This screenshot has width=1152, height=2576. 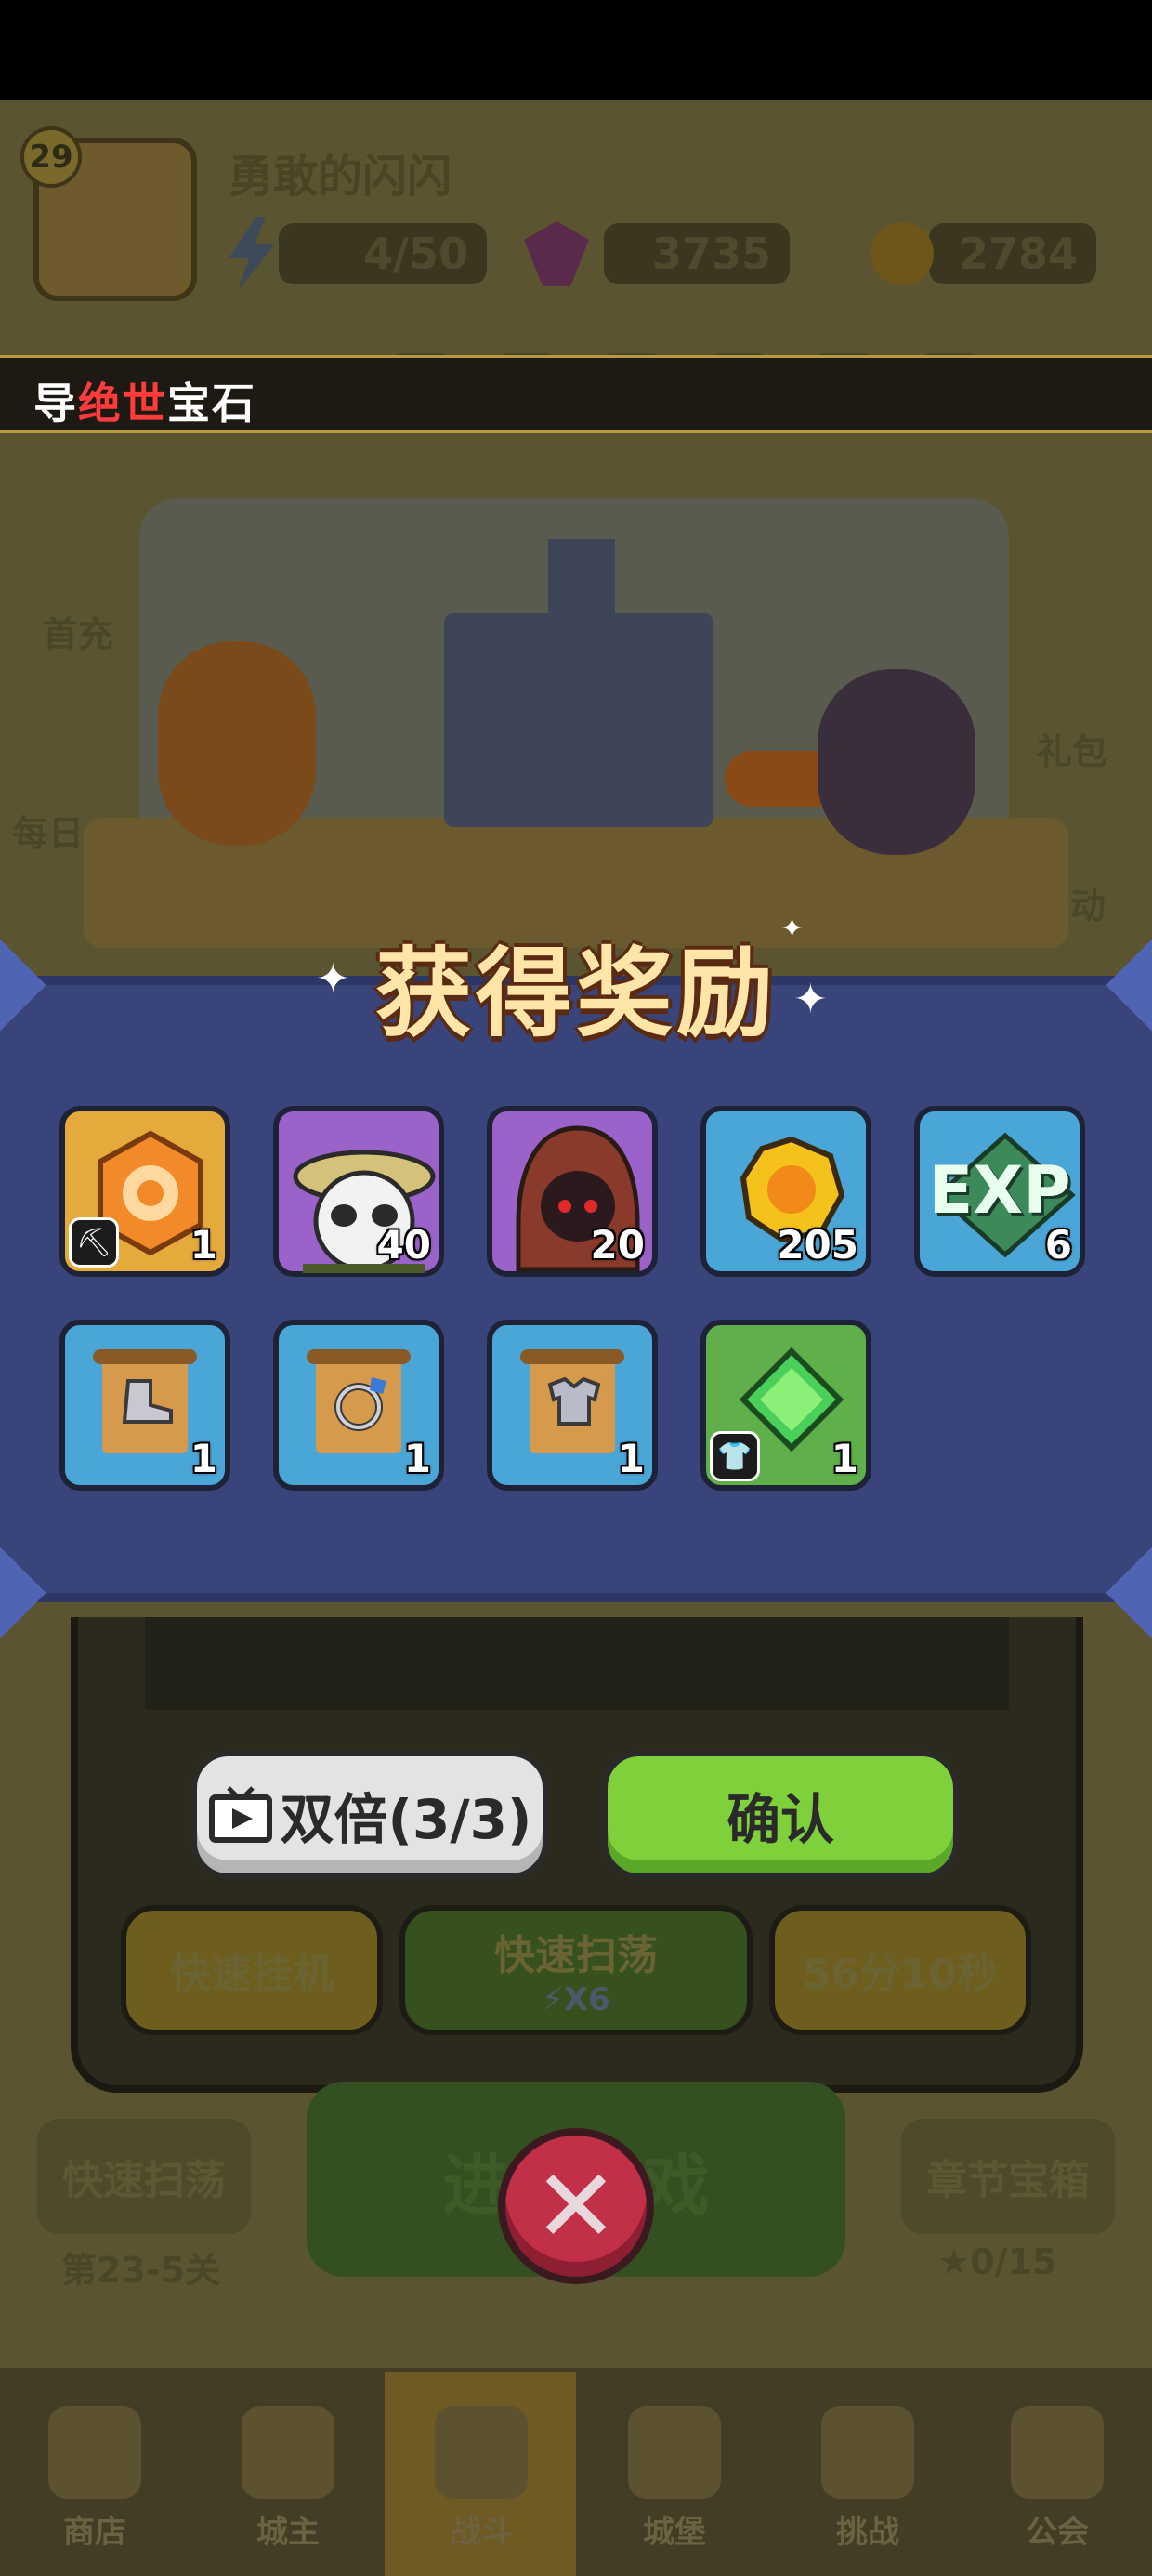 I want to click on nav-battle: 战斗, so click(x=481, y=2472).